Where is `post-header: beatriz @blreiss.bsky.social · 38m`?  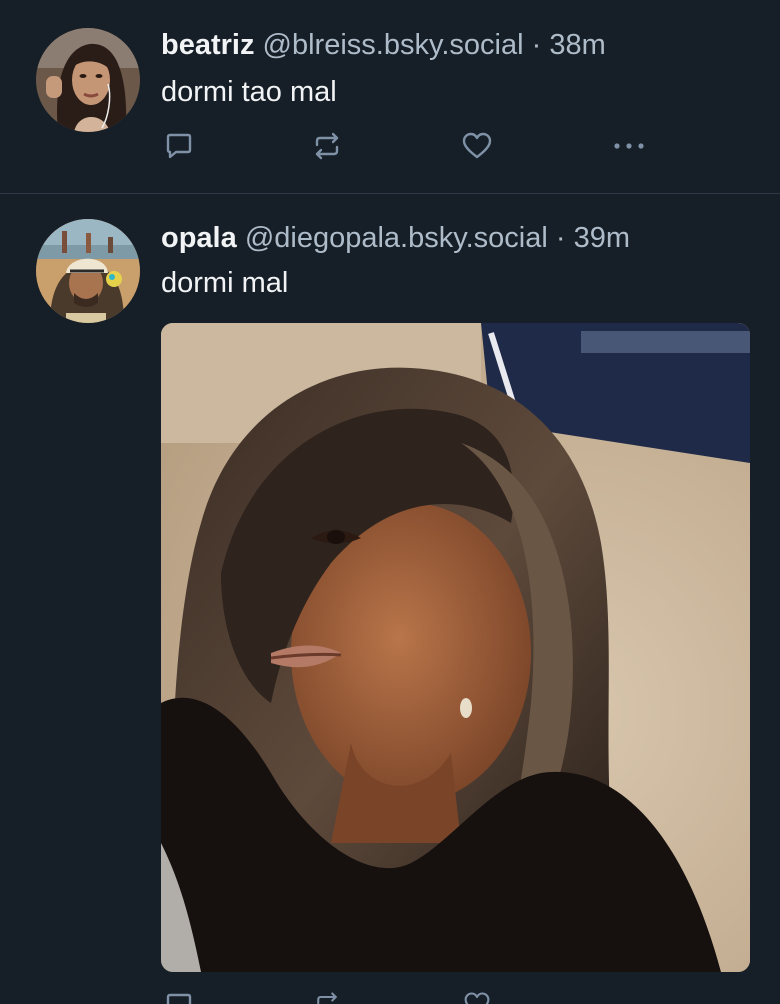
post-header: beatriz @blreiss.bsky.social · 38m is located at coordinates (383, 45).